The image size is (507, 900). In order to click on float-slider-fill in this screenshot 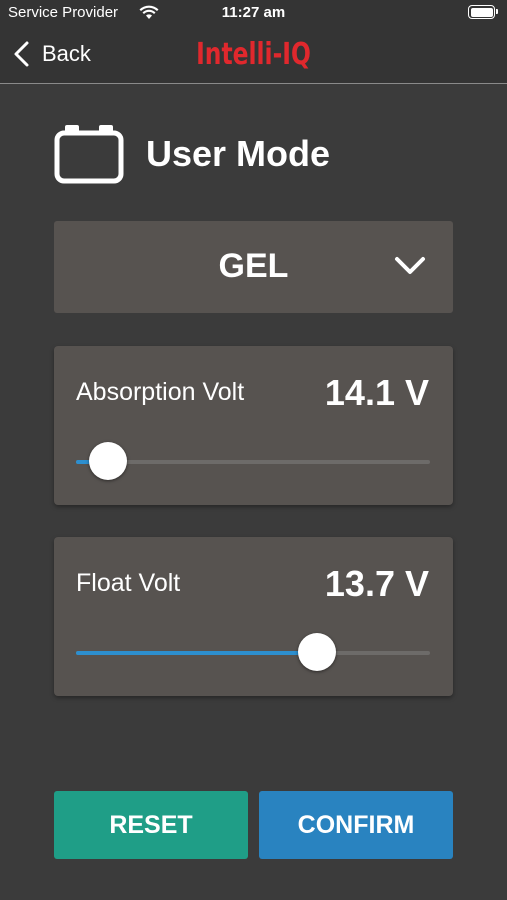, I will do `click(196, 653)`.